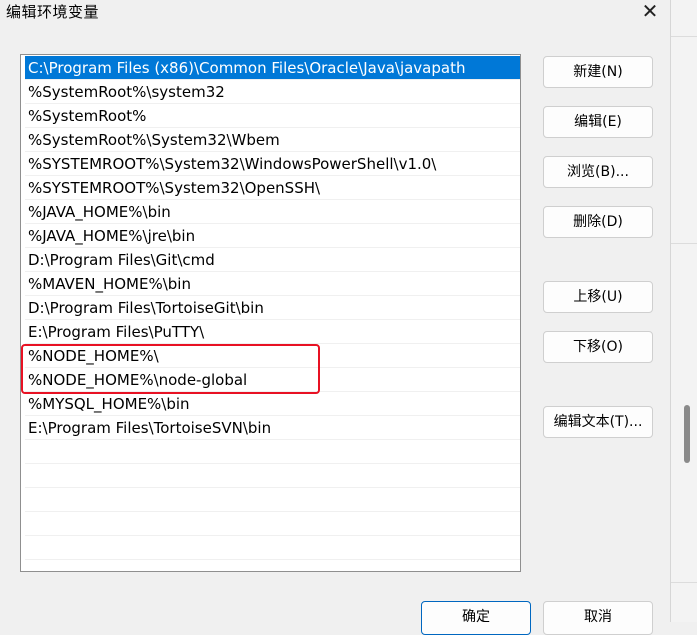 This screenshot has height=635, width=697. I want to click on list-item: %JAVA_HOME%\jre\bin, so click(272, 236).